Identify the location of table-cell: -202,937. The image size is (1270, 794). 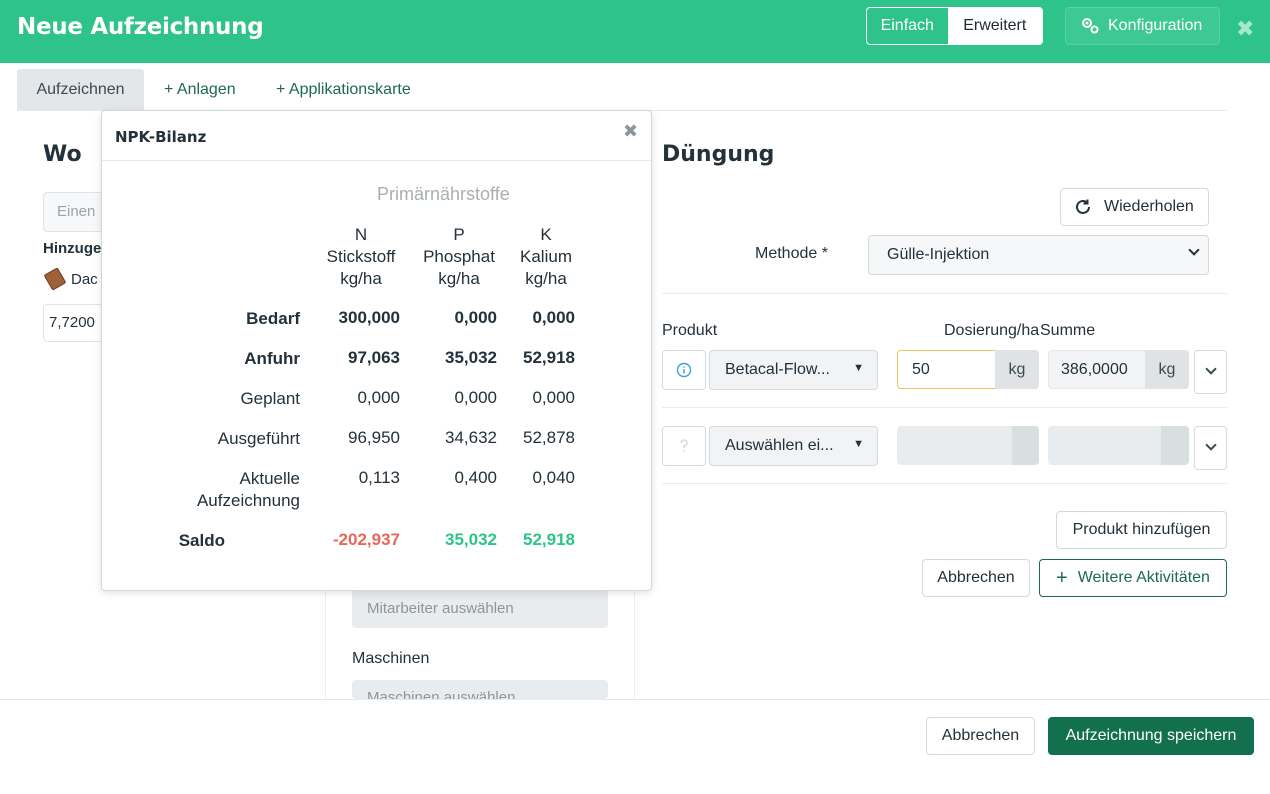
(366, 539).